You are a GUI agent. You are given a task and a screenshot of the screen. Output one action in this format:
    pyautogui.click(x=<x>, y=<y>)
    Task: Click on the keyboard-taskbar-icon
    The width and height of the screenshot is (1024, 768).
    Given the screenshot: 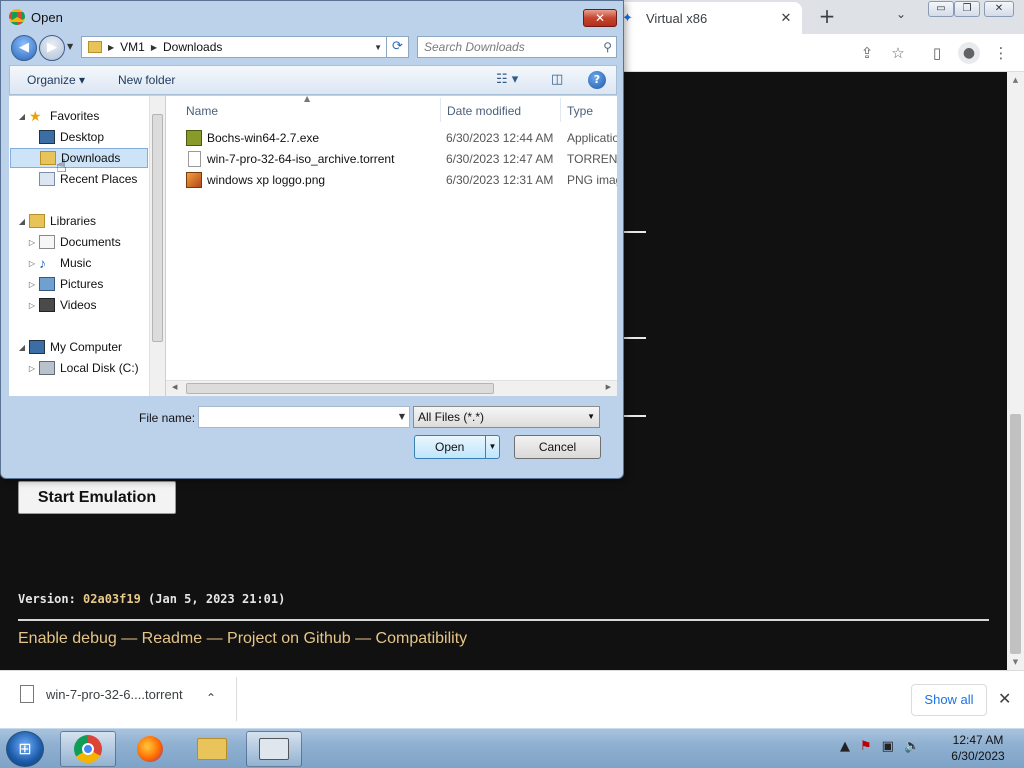 What is the action you would take?
    pyautogui.click(x=274, y=749)
    